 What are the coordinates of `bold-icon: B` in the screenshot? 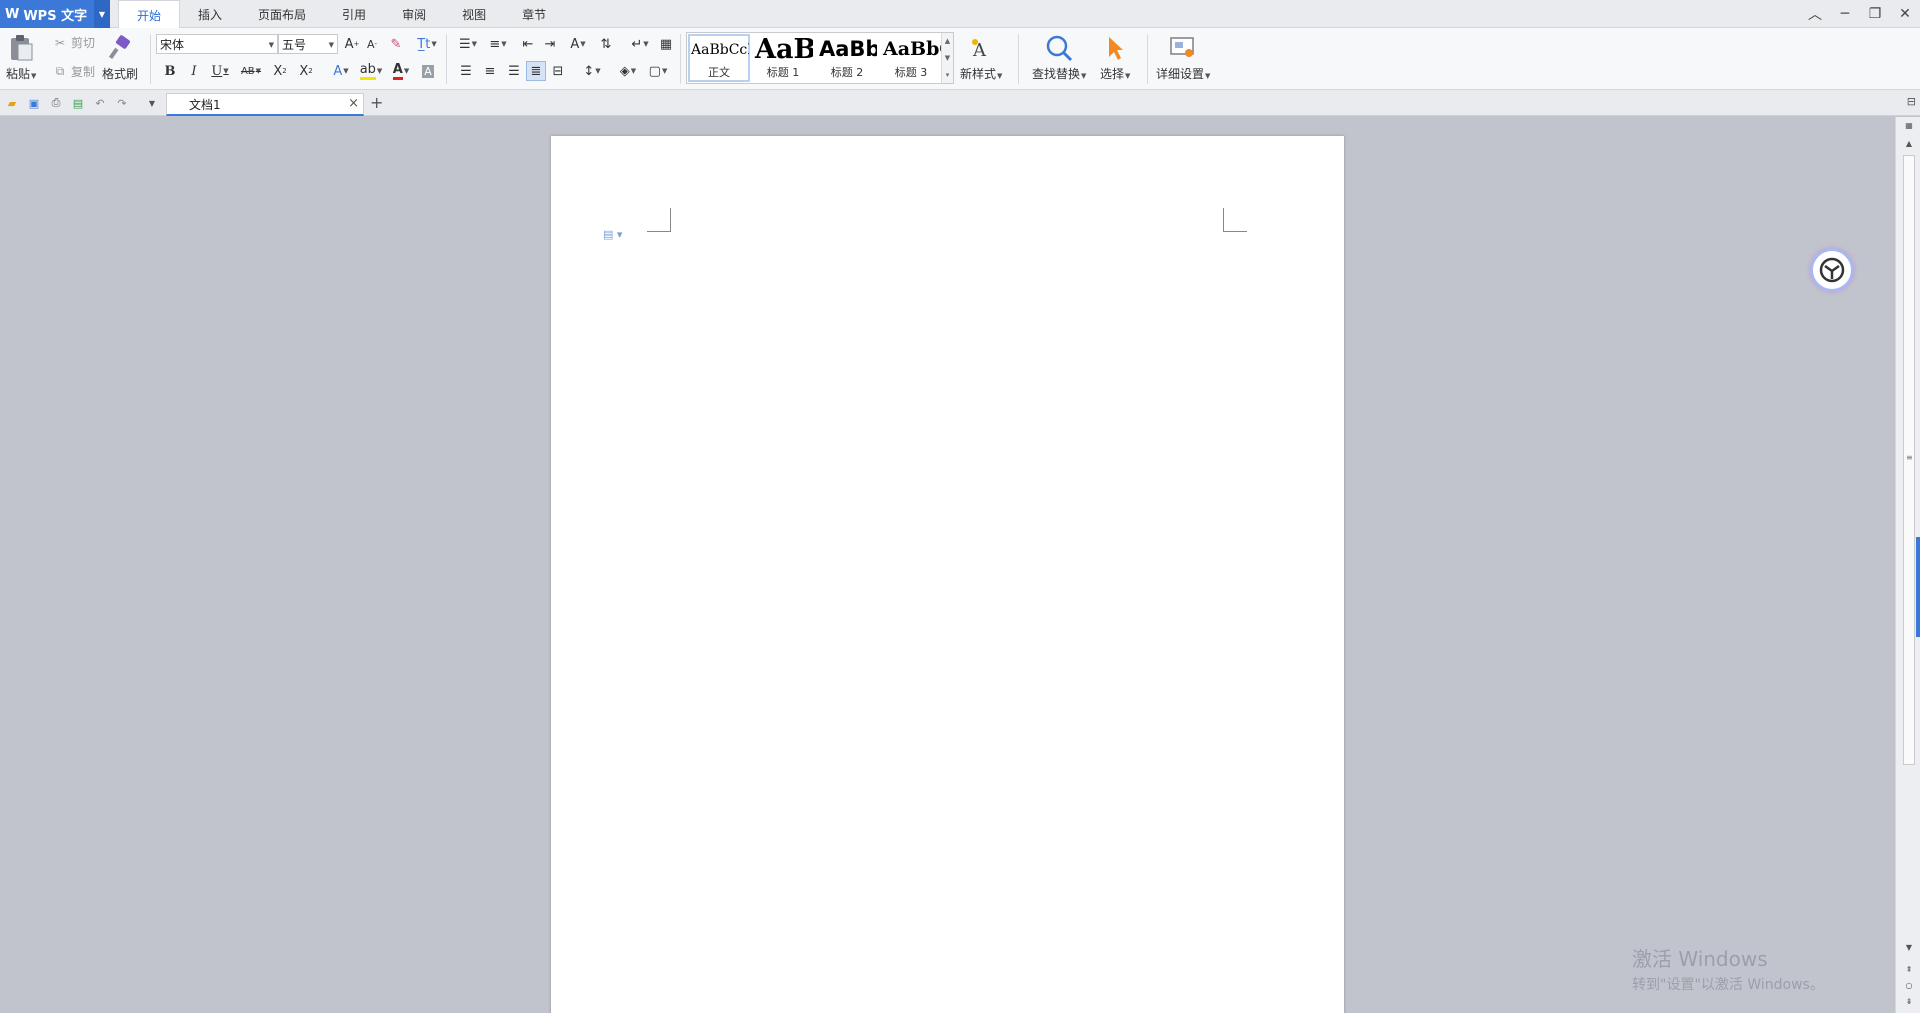 It's located at (170, 71).